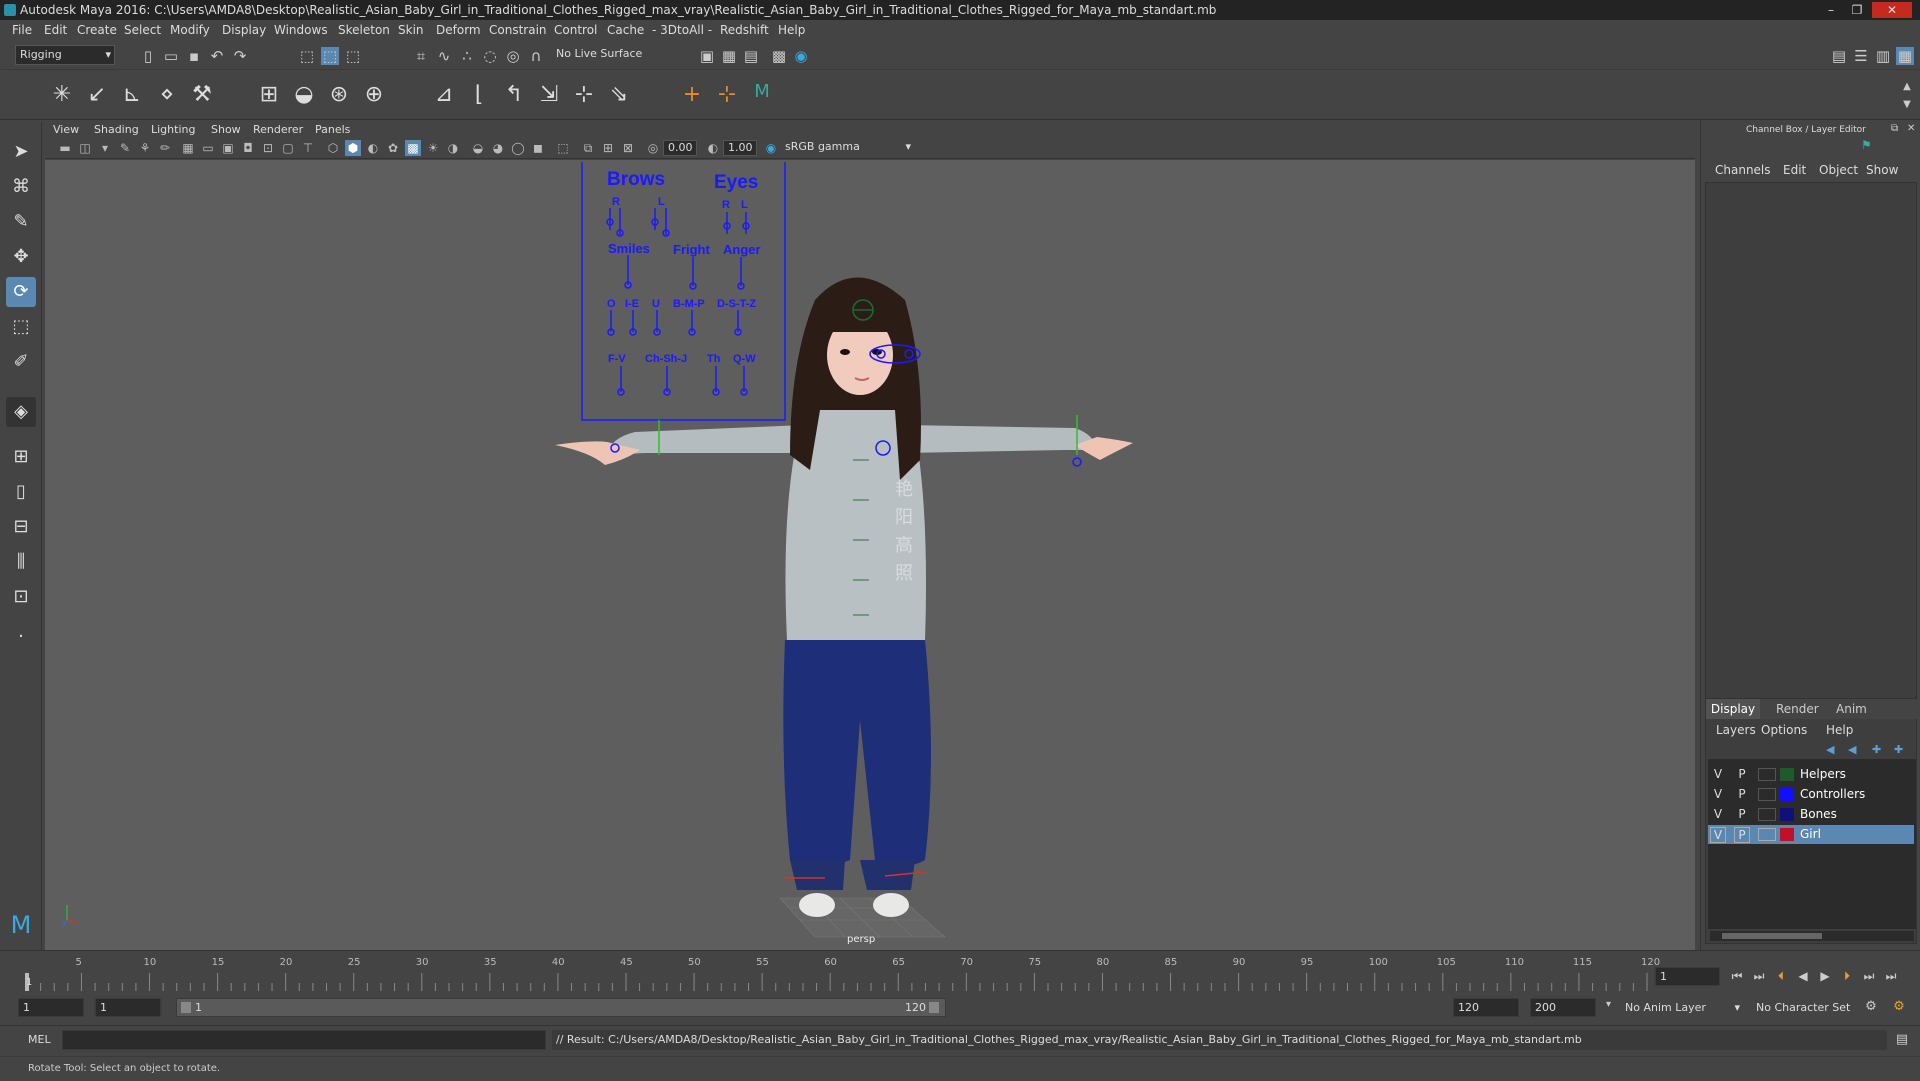  I want to click on safe-action-icon: ▢, so click(288, 148).